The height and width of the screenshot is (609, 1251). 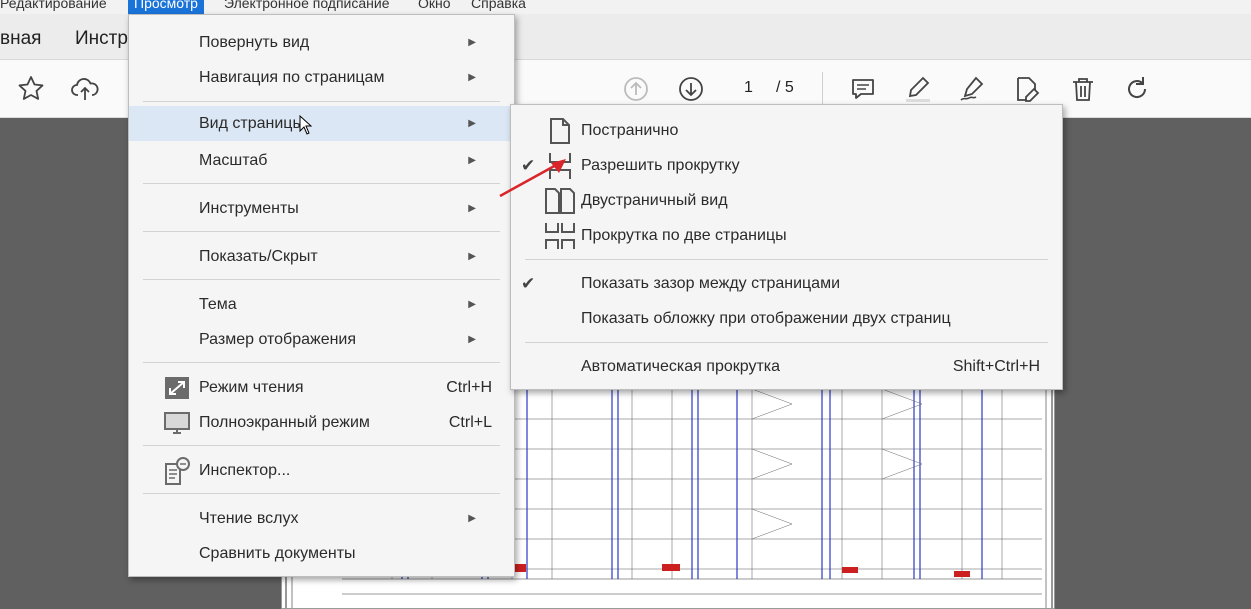 I want to click on menu-item-label: Тема, so click(x=218, y=304).